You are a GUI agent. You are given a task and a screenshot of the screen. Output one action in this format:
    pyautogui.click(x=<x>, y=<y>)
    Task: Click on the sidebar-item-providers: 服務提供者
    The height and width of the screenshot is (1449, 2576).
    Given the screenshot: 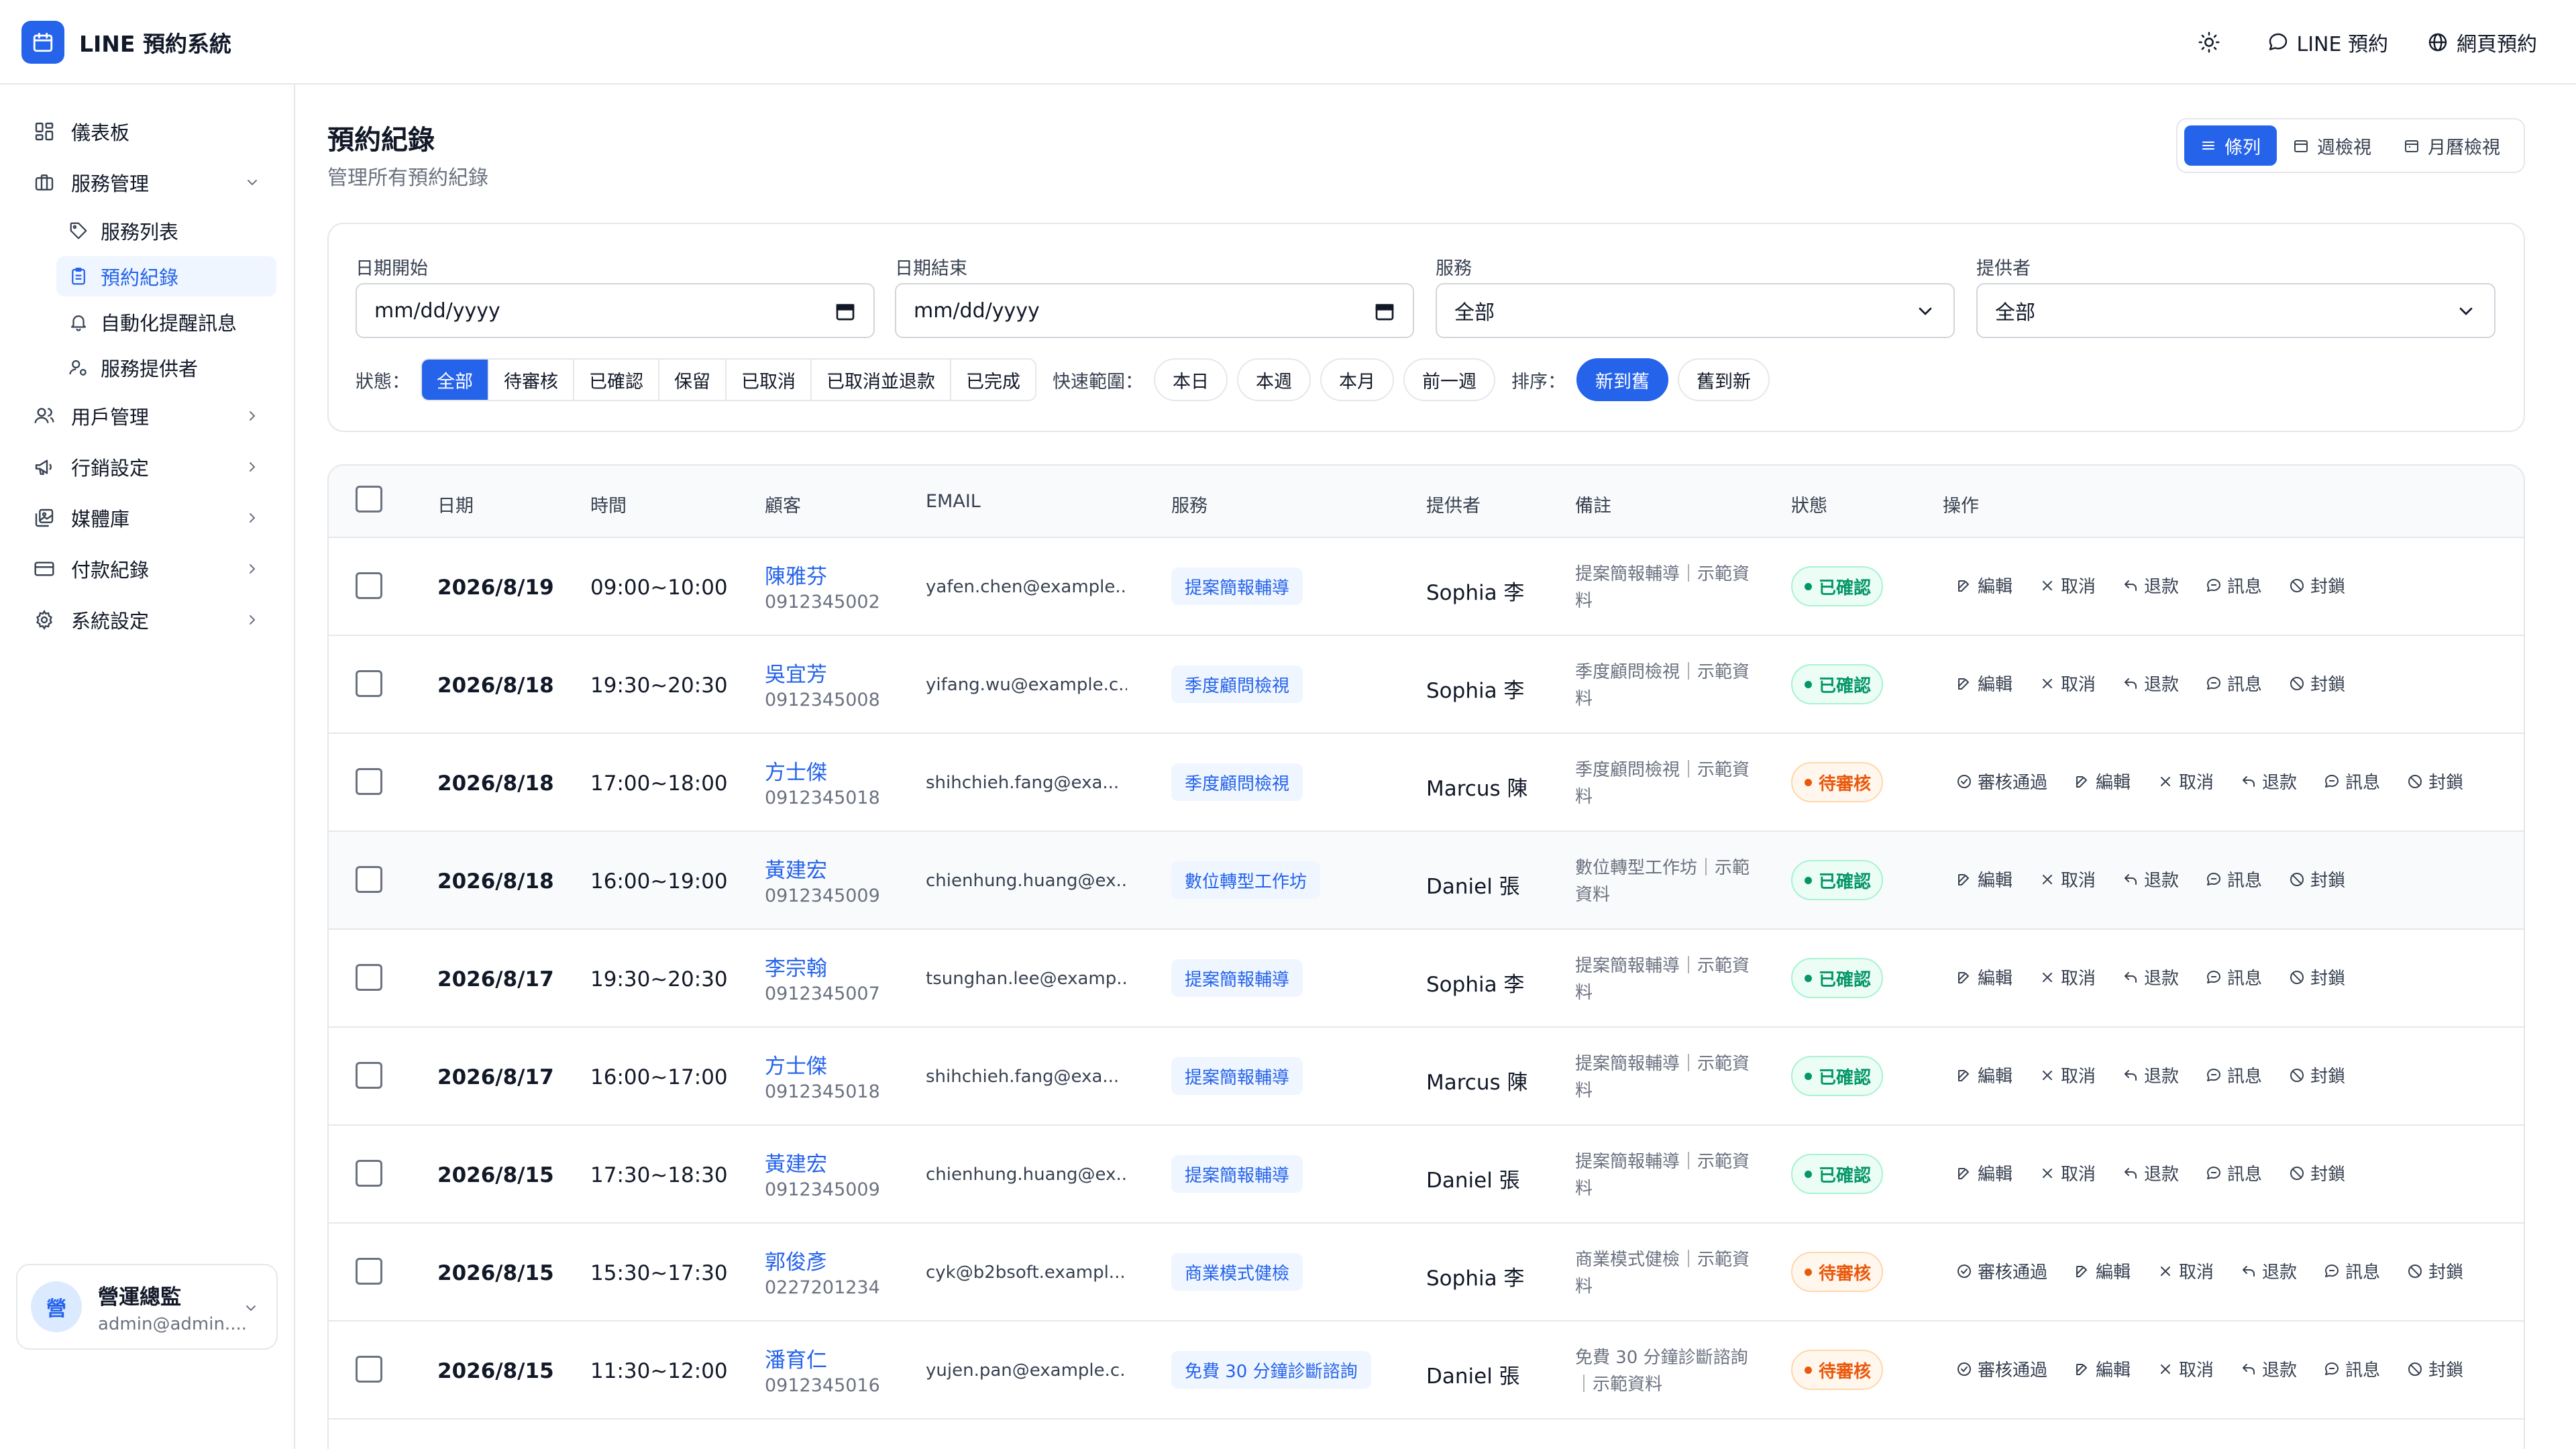 What is the action you would take?
    pyautogui.click(x=166, y=367)
    